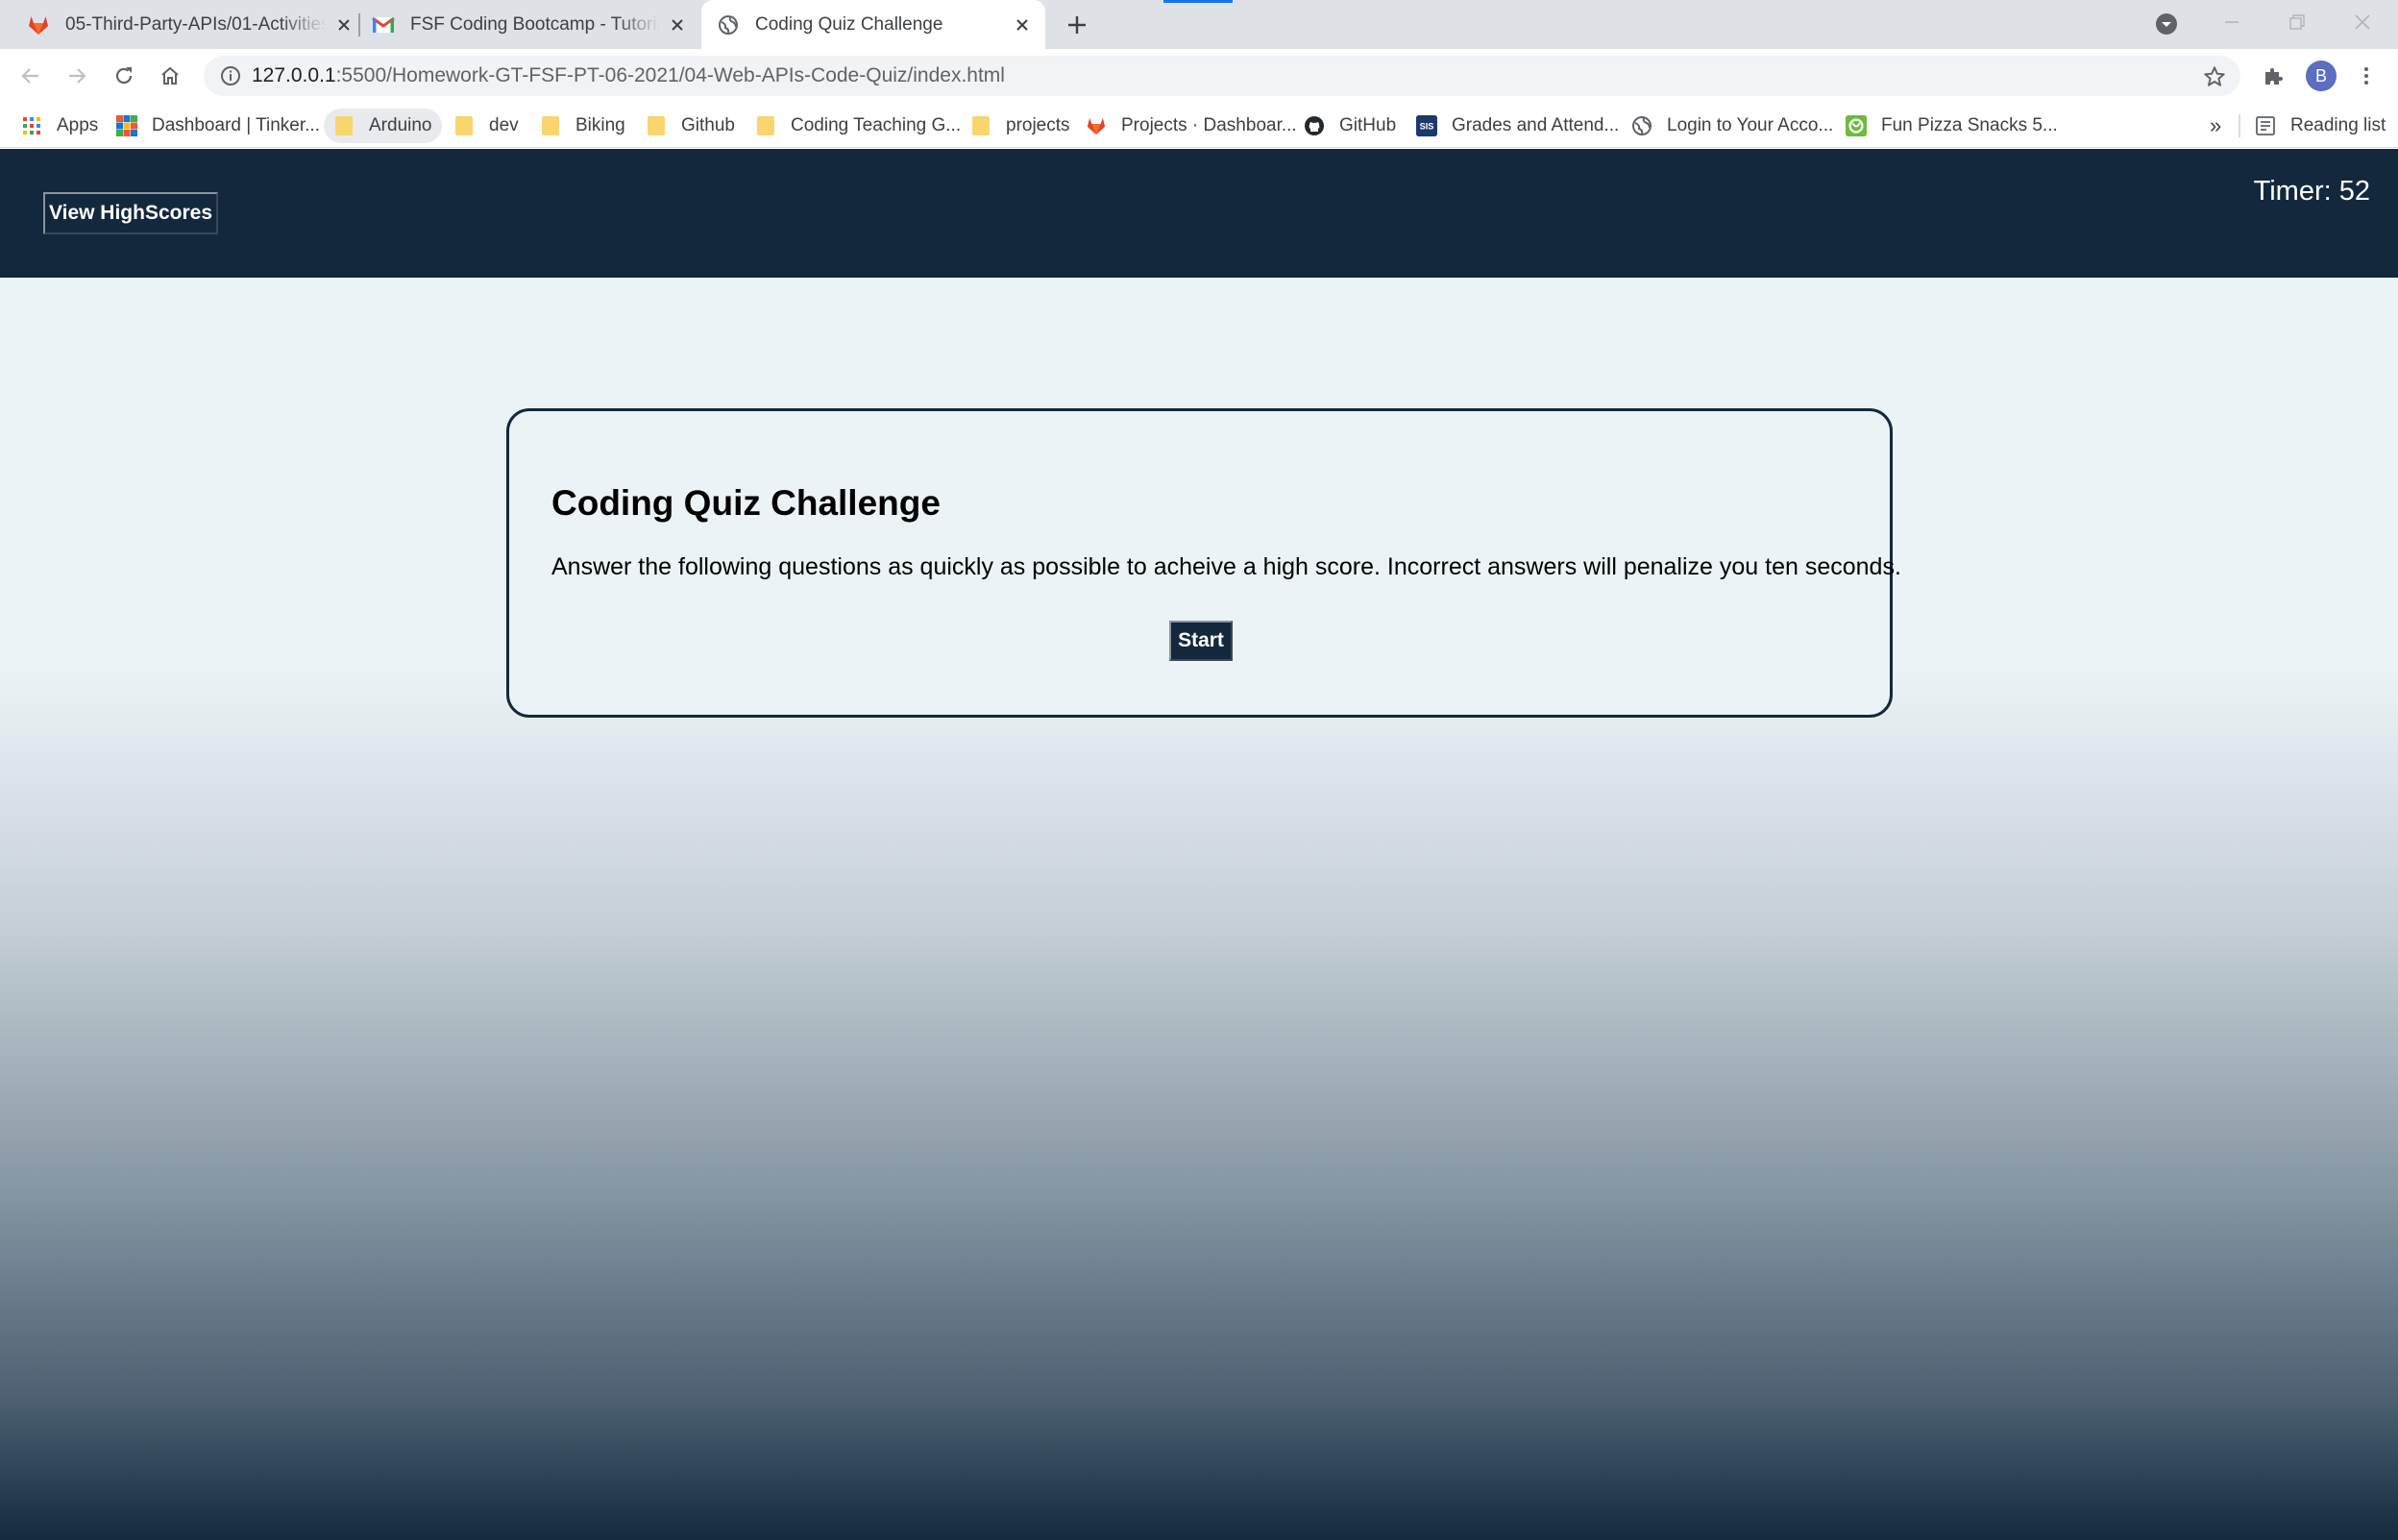 This screenshot has height=1540, width=2398. What do you see at coordinates (1038, 125) in the screenshot?
I see `bookmark-label: projects` at bounding box center [1038, 125].